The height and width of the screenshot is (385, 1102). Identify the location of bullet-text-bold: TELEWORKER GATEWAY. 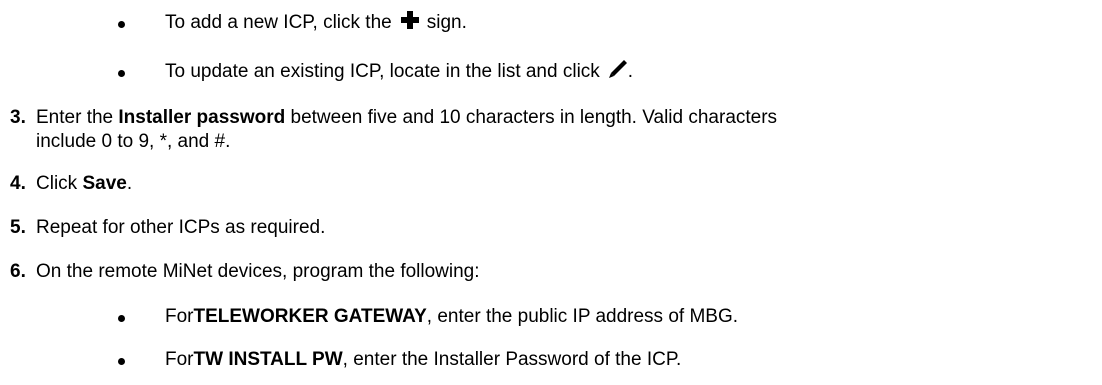
(310, 316).